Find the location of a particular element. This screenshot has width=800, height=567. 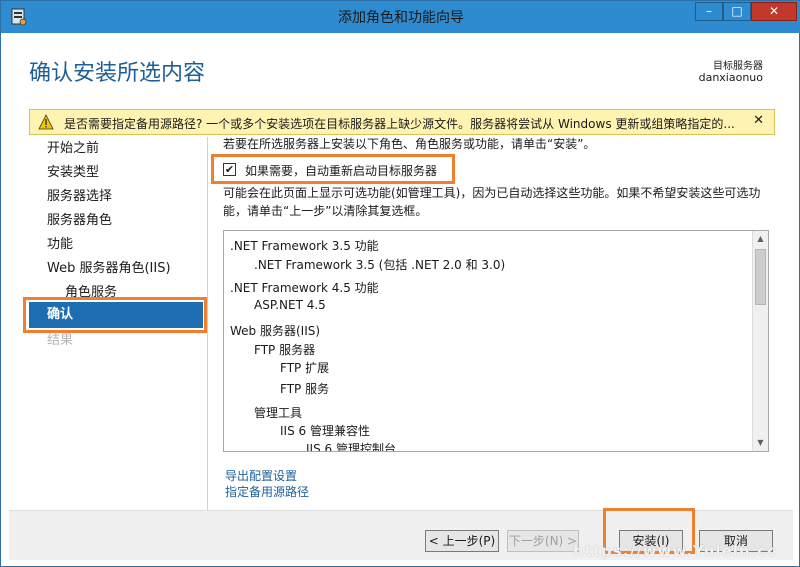

list-item: IIS 6 管理控制台 is located at coordinates (351, 446).